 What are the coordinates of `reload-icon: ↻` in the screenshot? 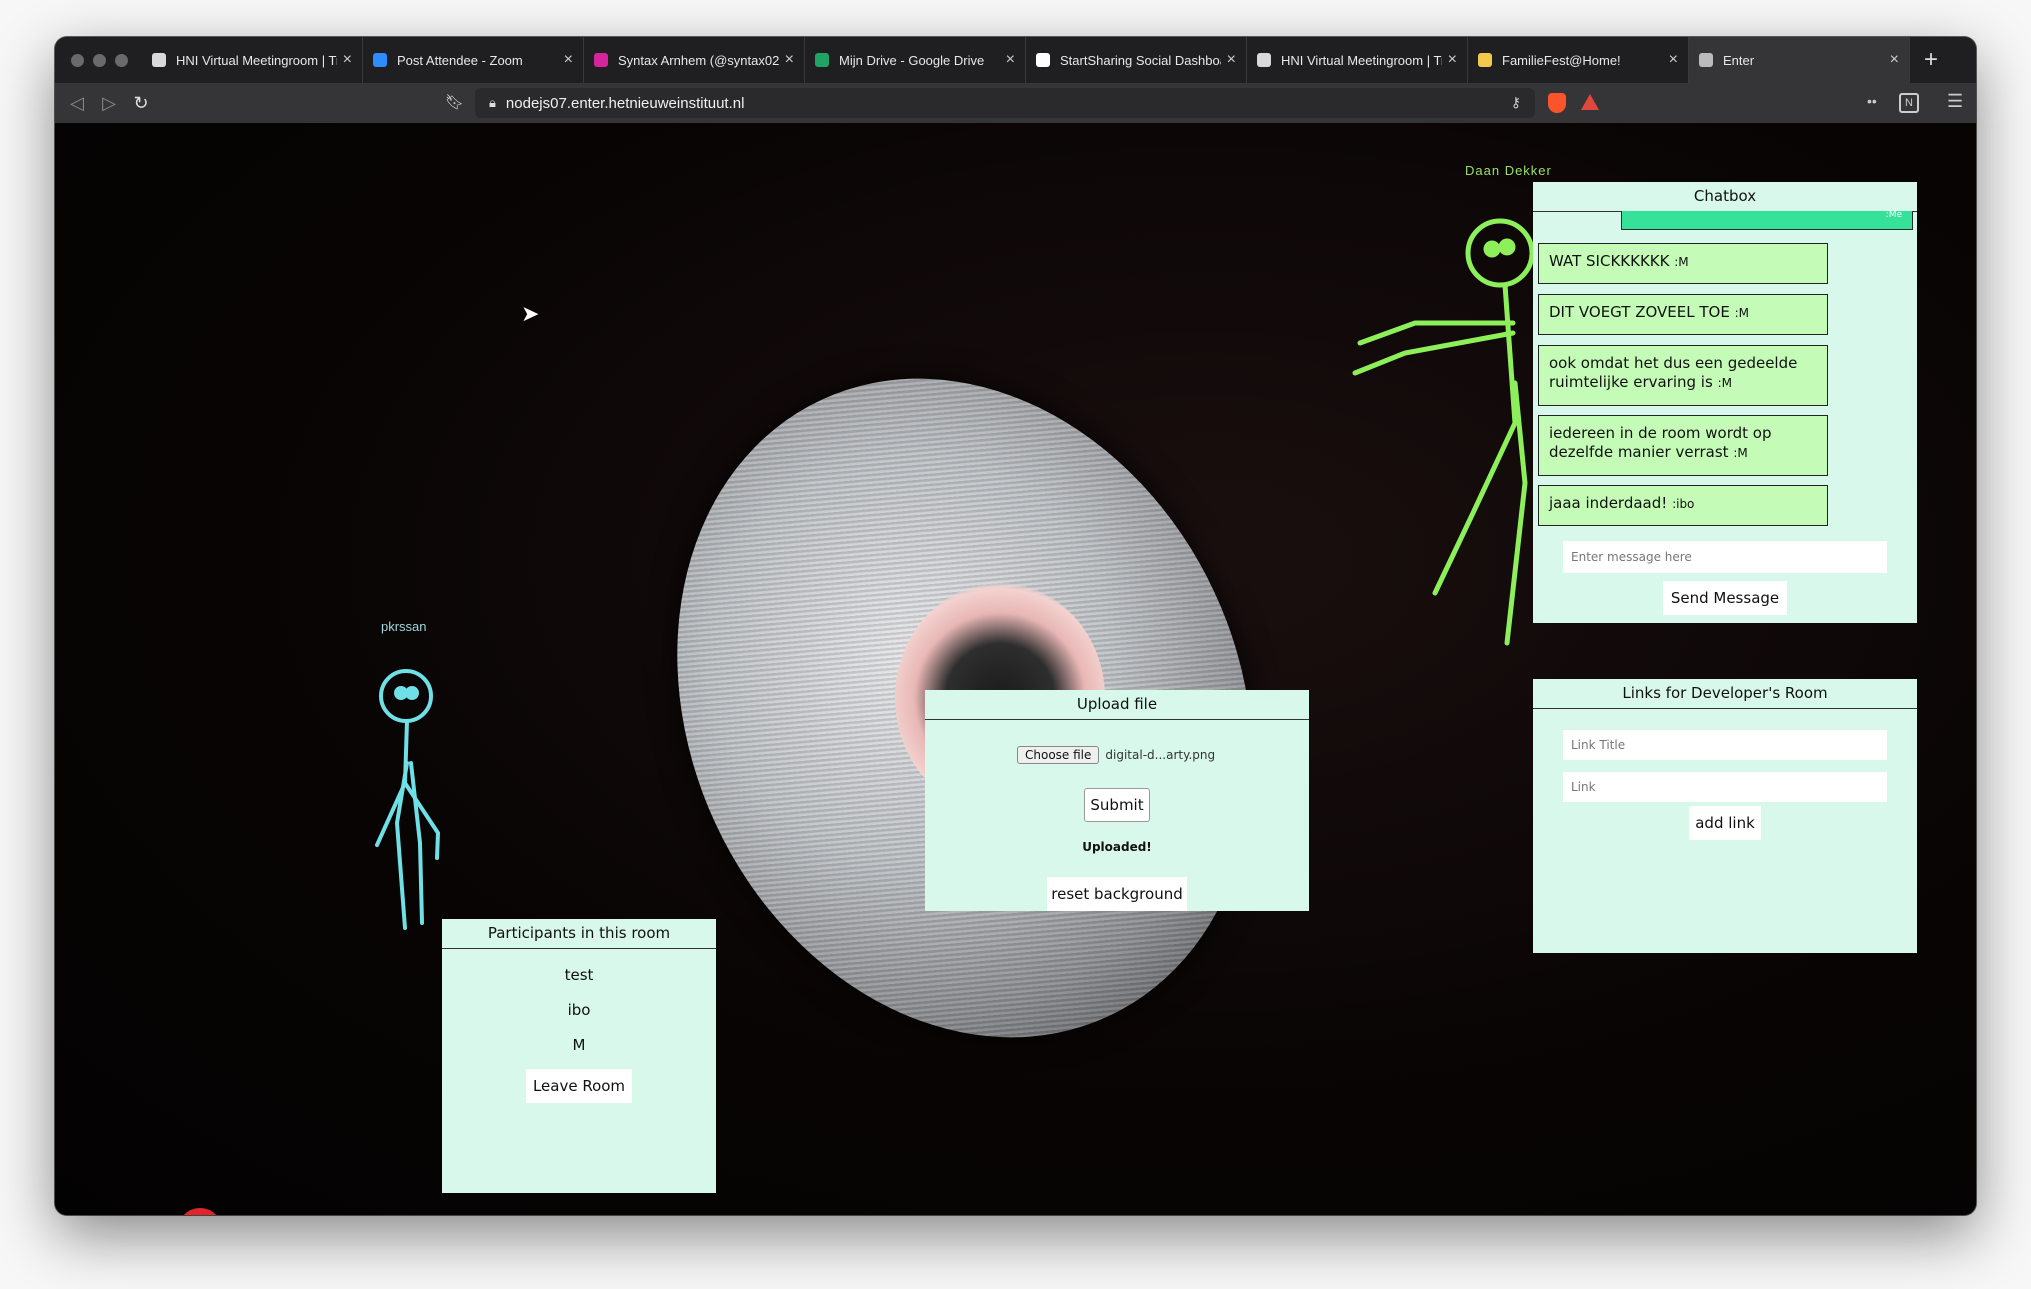 It's located at (141, 103).